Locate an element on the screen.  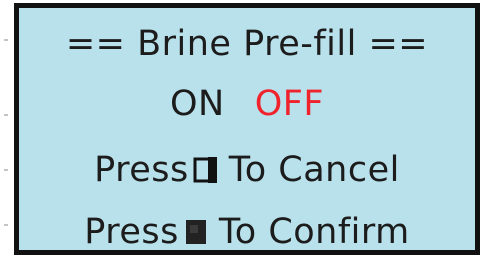
option-off: OFF is located at coordinates (289, 104).